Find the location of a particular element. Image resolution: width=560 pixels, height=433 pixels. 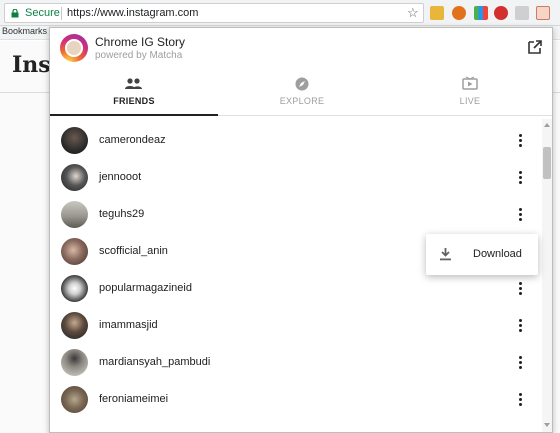

extension-grid-icon is located at coordinates (437, 13).